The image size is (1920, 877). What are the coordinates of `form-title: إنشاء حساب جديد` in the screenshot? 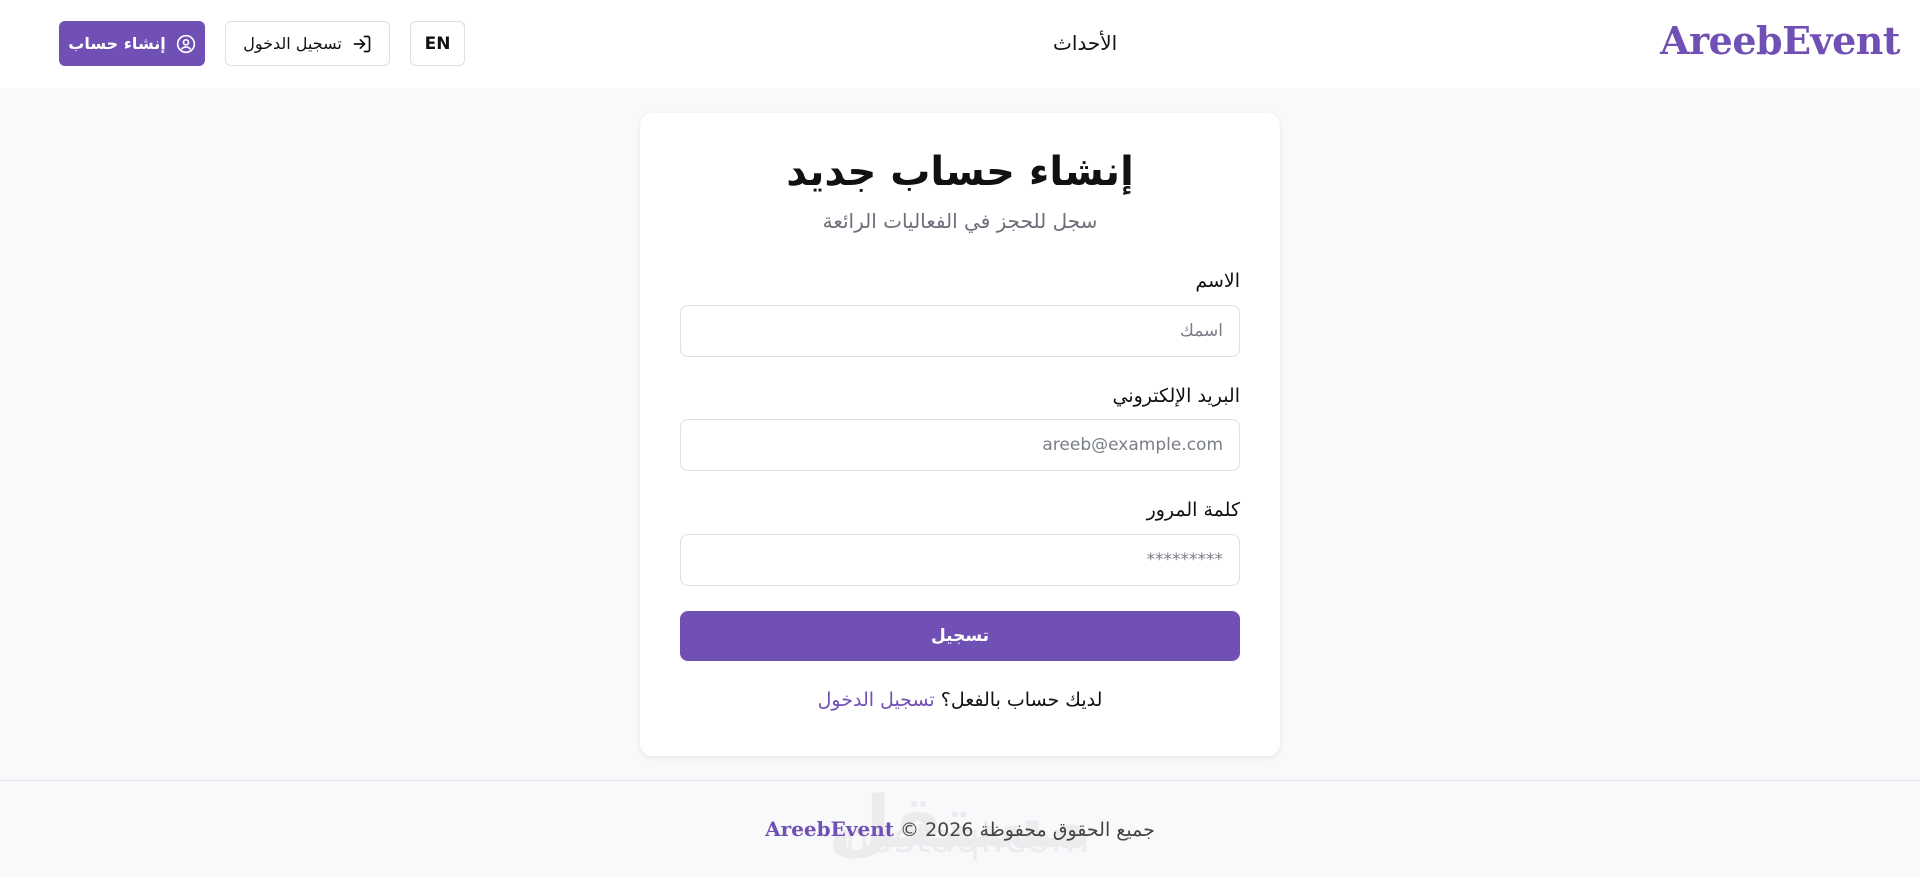 It's located at (960, 172).